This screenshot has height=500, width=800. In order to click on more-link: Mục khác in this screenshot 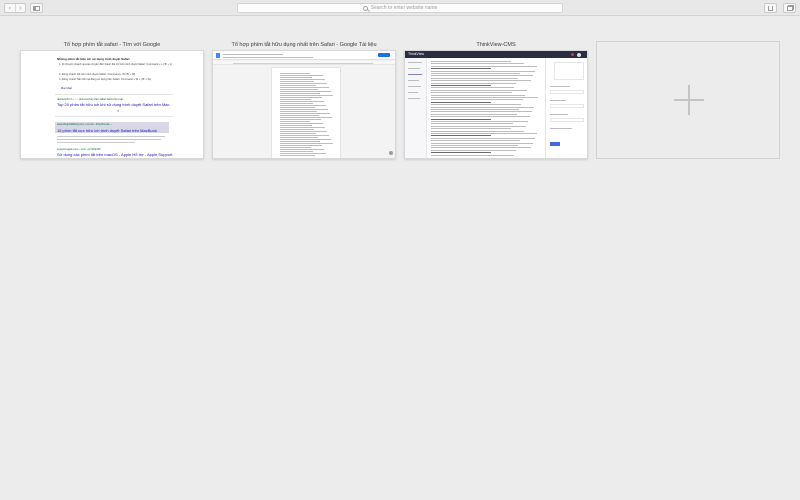, I will do `click(66, 88)`.